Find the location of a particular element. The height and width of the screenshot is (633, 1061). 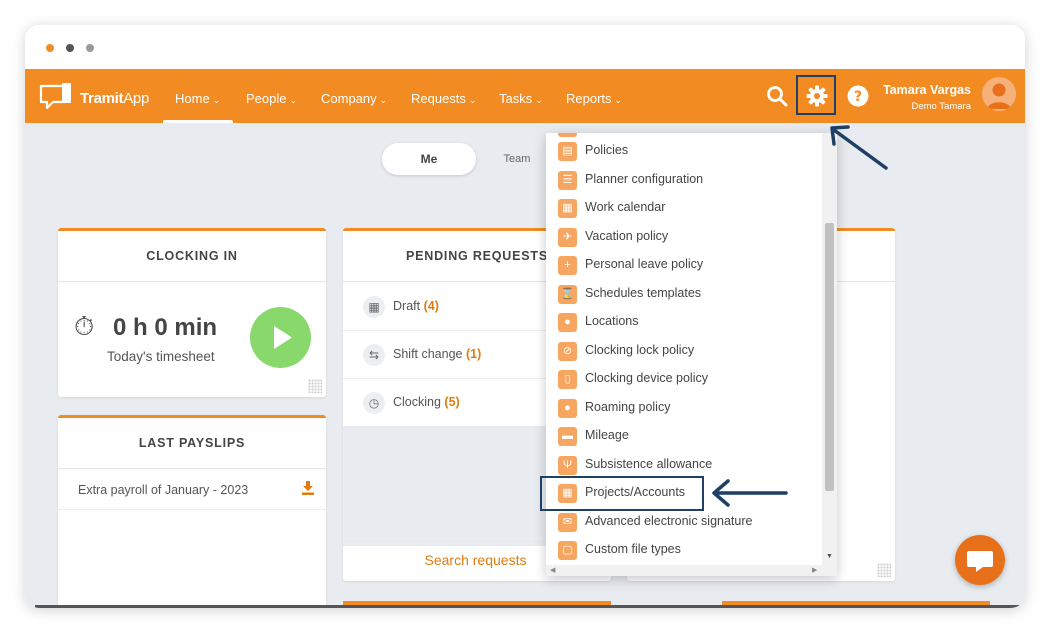

menu-item-work-calendar: ▦ Work calendar is located at coordinates (683, 208).